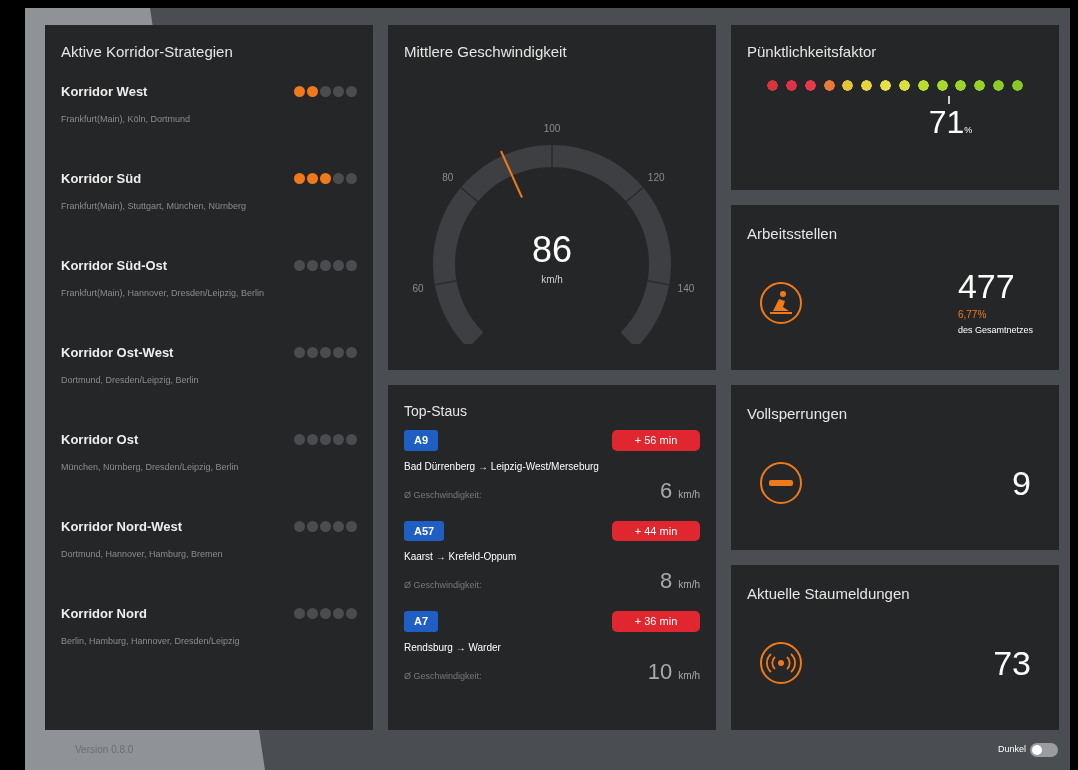 This screenshot has width=1078, height=770. Describe the element at coordinates (686, 288) in the screenshot. I see `gauge-tick-label: 140` at that location.